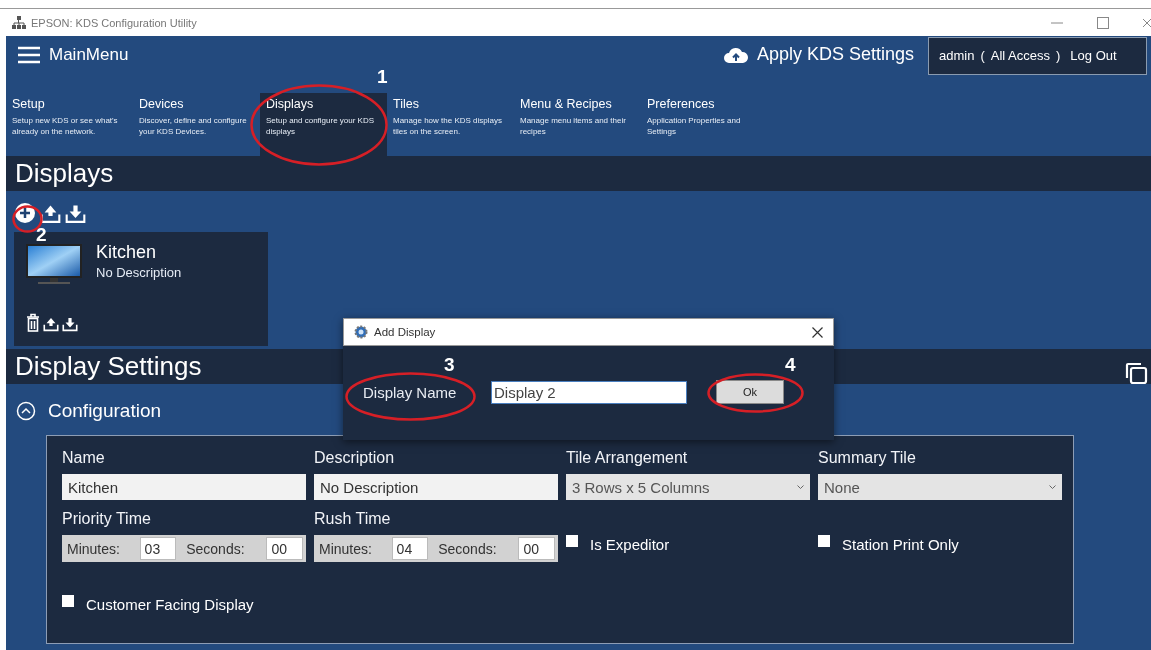 The height and width of the screenshot is (650, 1151). I want to click on tab-title: Devices, so click(162, 104).